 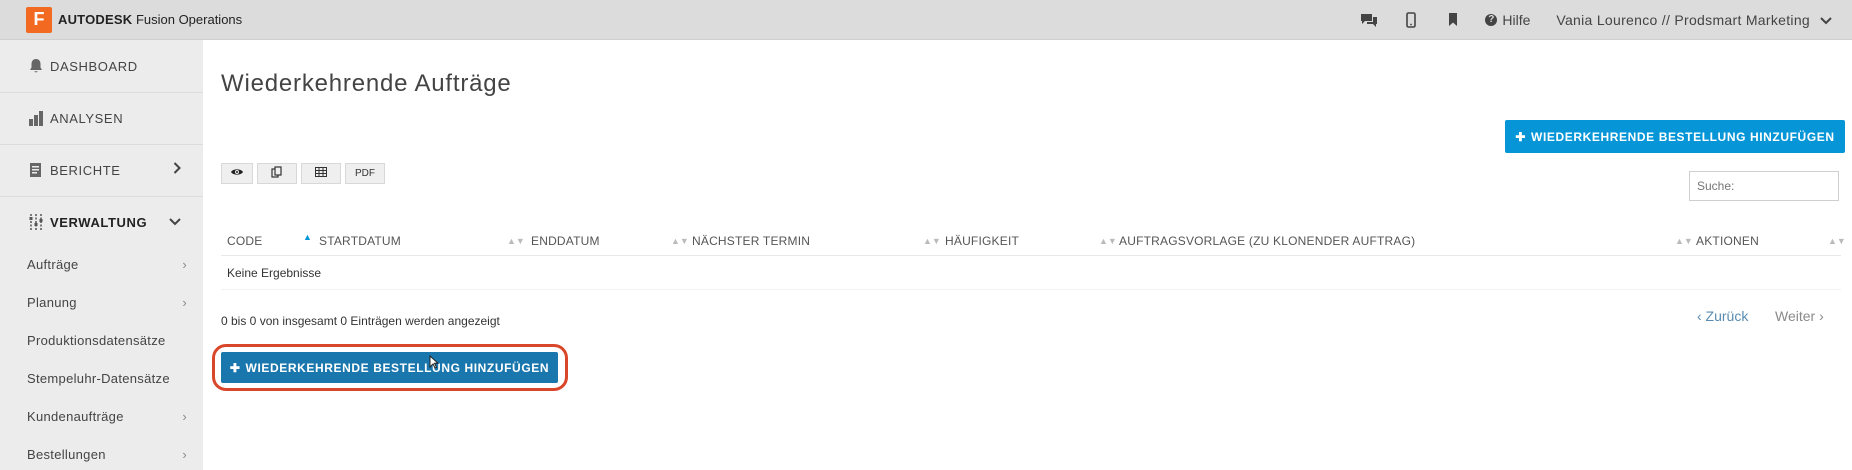 I want to click on report-icon, so click(x=36, y=170).